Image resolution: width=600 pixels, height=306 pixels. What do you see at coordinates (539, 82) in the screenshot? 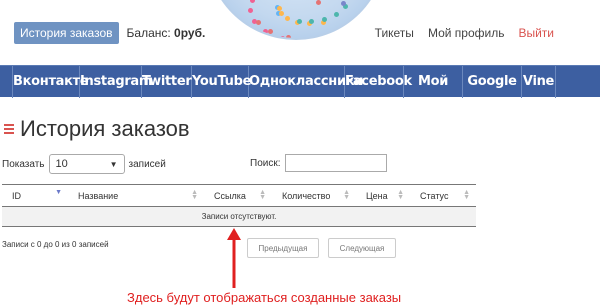
I see `nav-item-vine: Vine` at bounding box center [539, 82].